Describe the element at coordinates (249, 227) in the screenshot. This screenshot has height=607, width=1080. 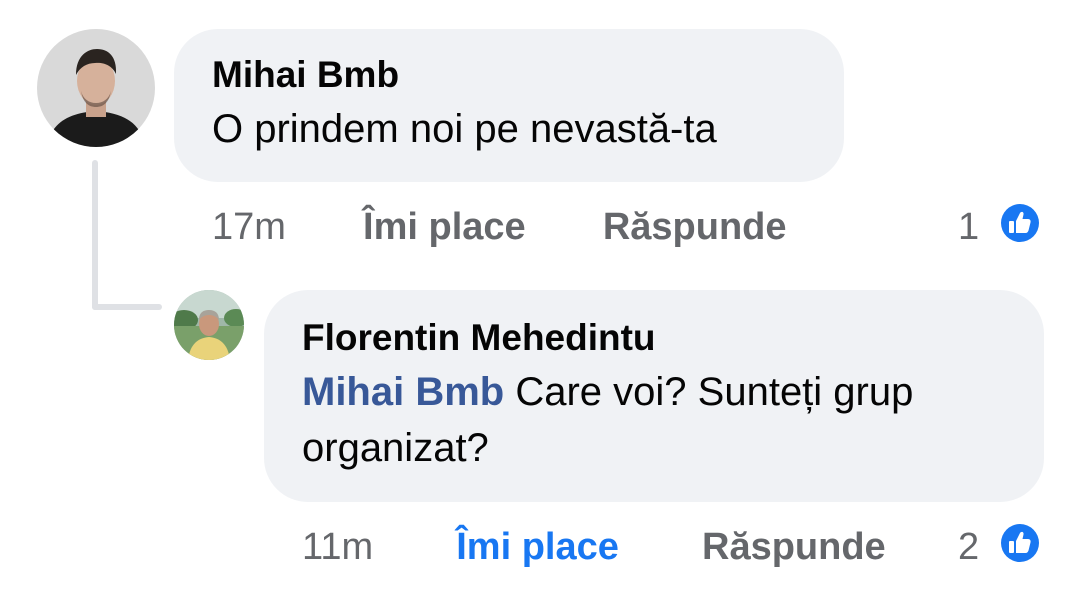
I see `comment-timestamp: 17m` at that location.